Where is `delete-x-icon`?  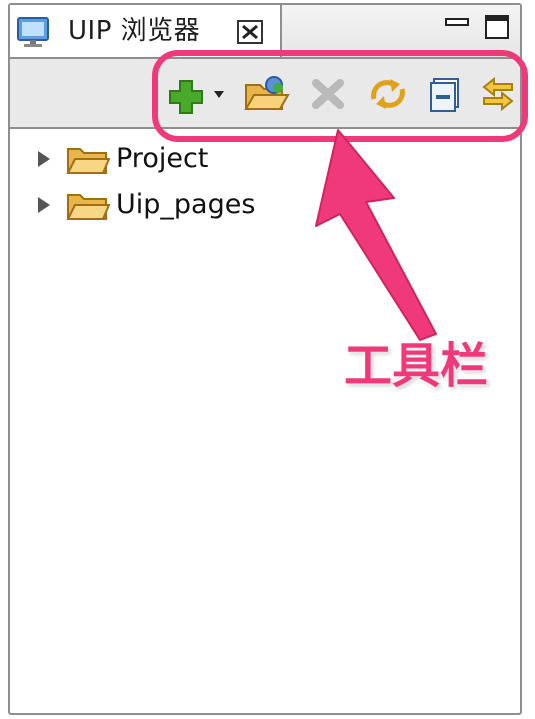
delete-x-icon is located at coordinates (328, 94).